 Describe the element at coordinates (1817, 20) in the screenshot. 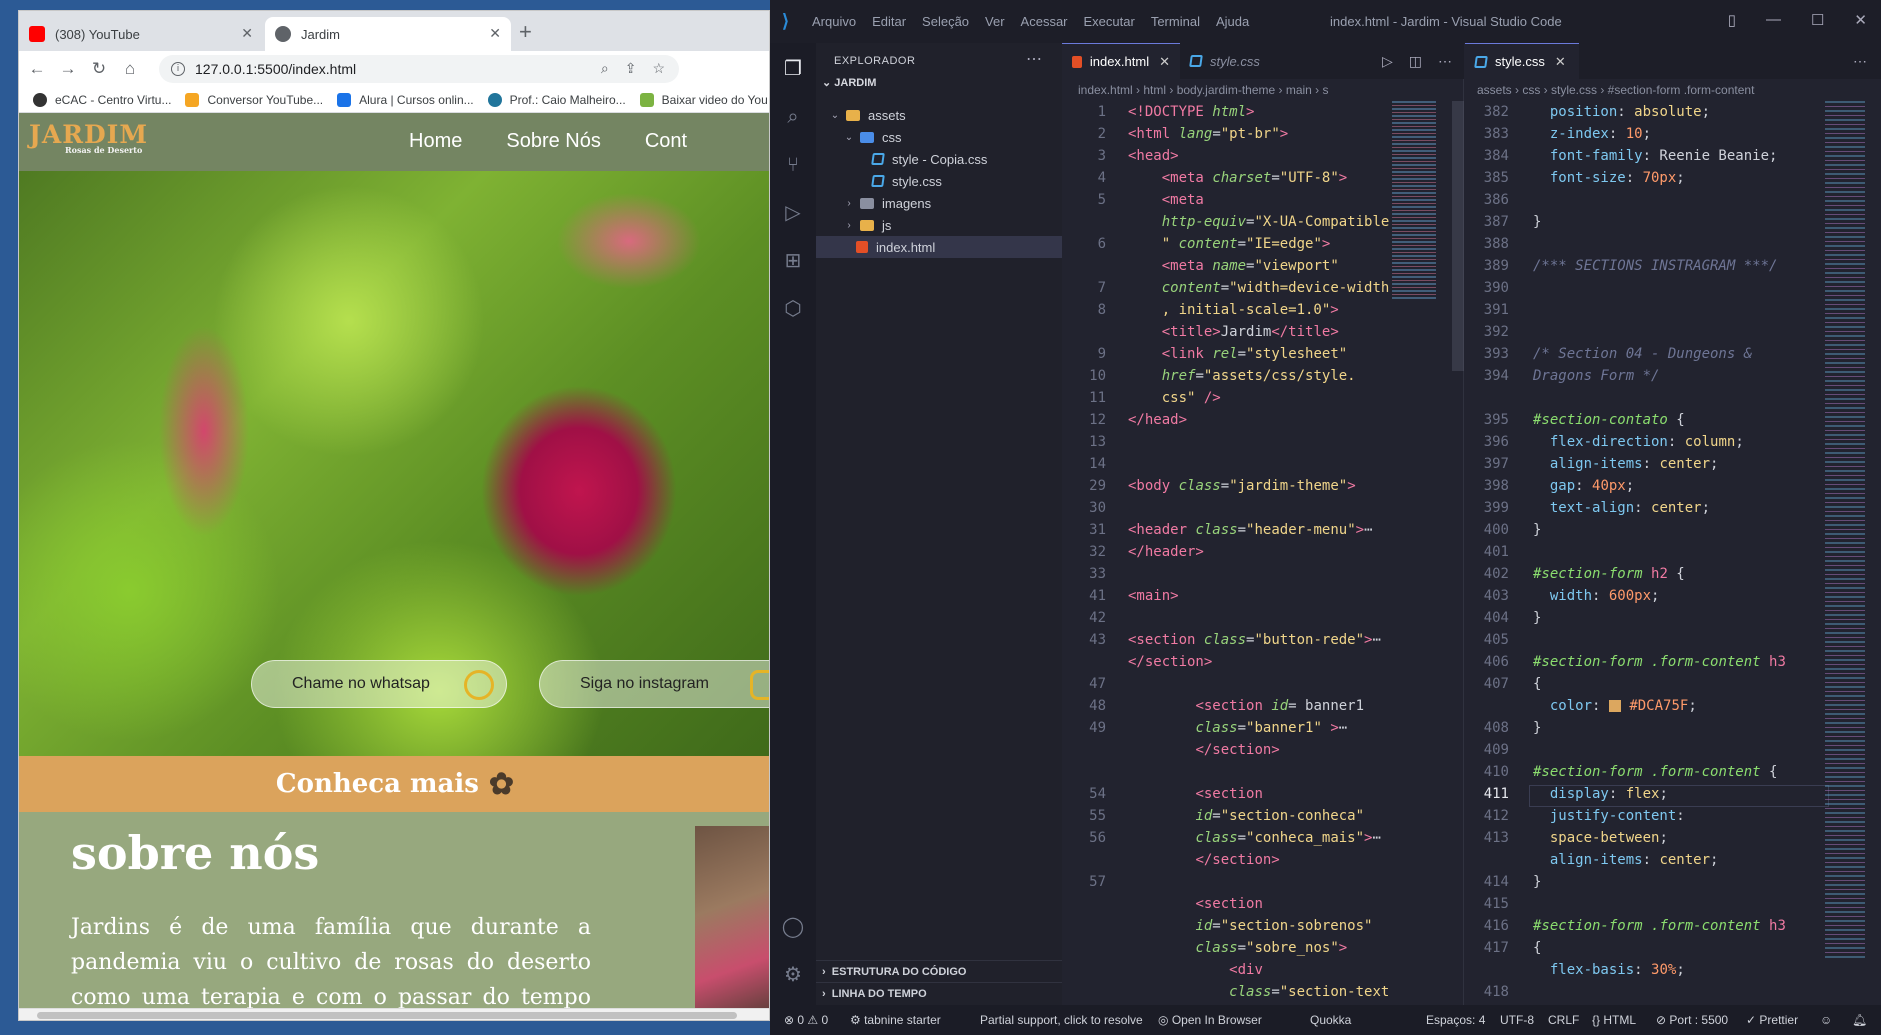

I see `maximize-icon: ☐` at that location.